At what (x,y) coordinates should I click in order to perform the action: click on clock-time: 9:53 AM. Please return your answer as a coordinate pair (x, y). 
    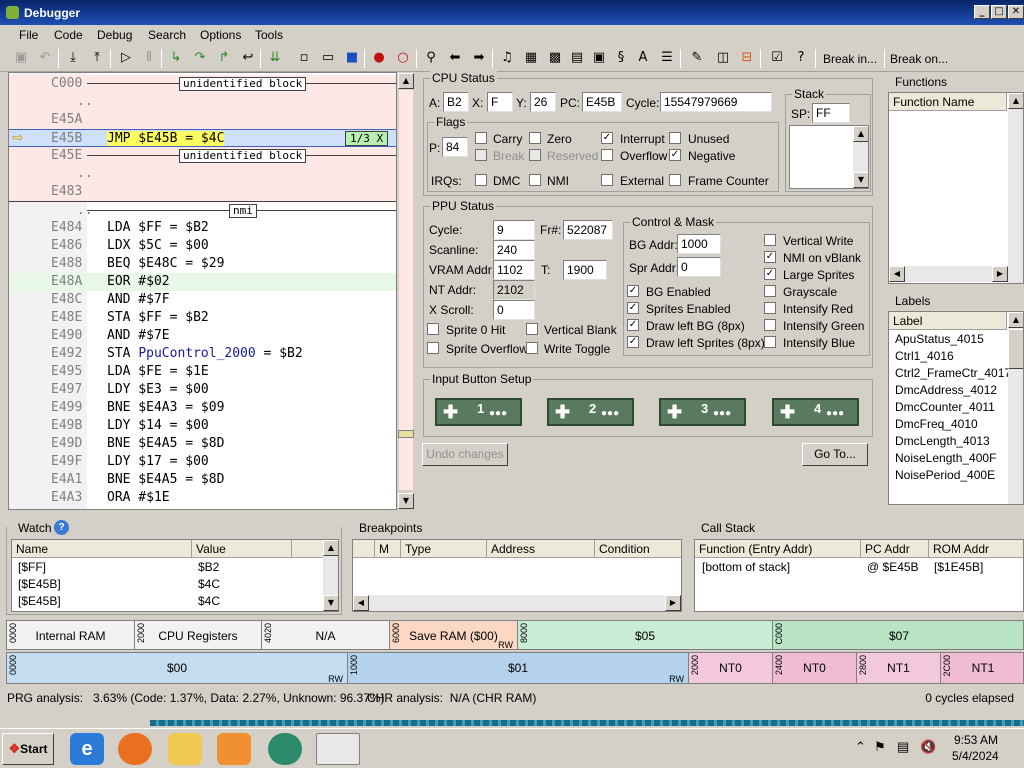
    Looking at the image, I should click on (976, 740).